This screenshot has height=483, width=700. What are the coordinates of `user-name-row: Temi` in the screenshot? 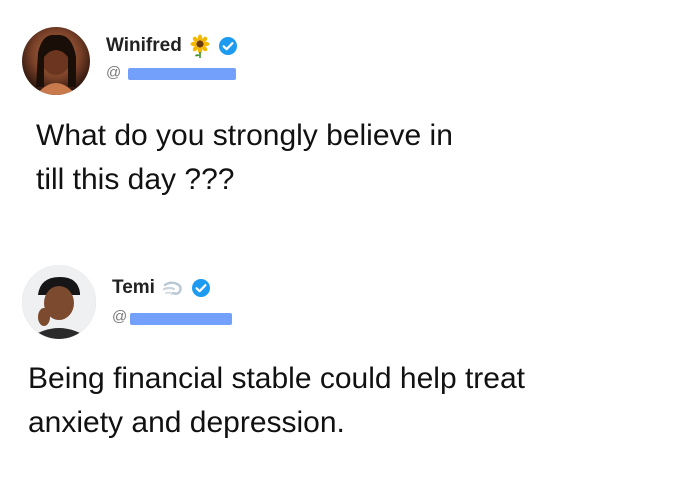 It's located at (161, 288).